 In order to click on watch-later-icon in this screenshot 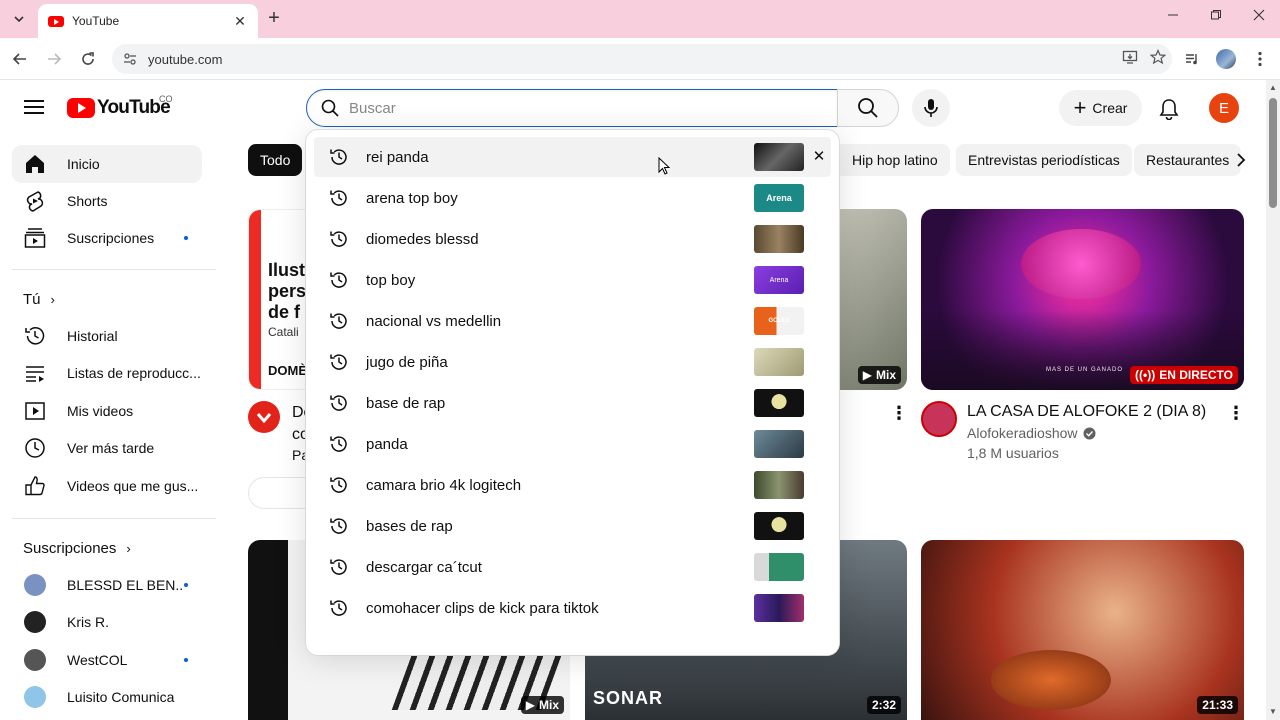, I will do `click(35, 448)`.